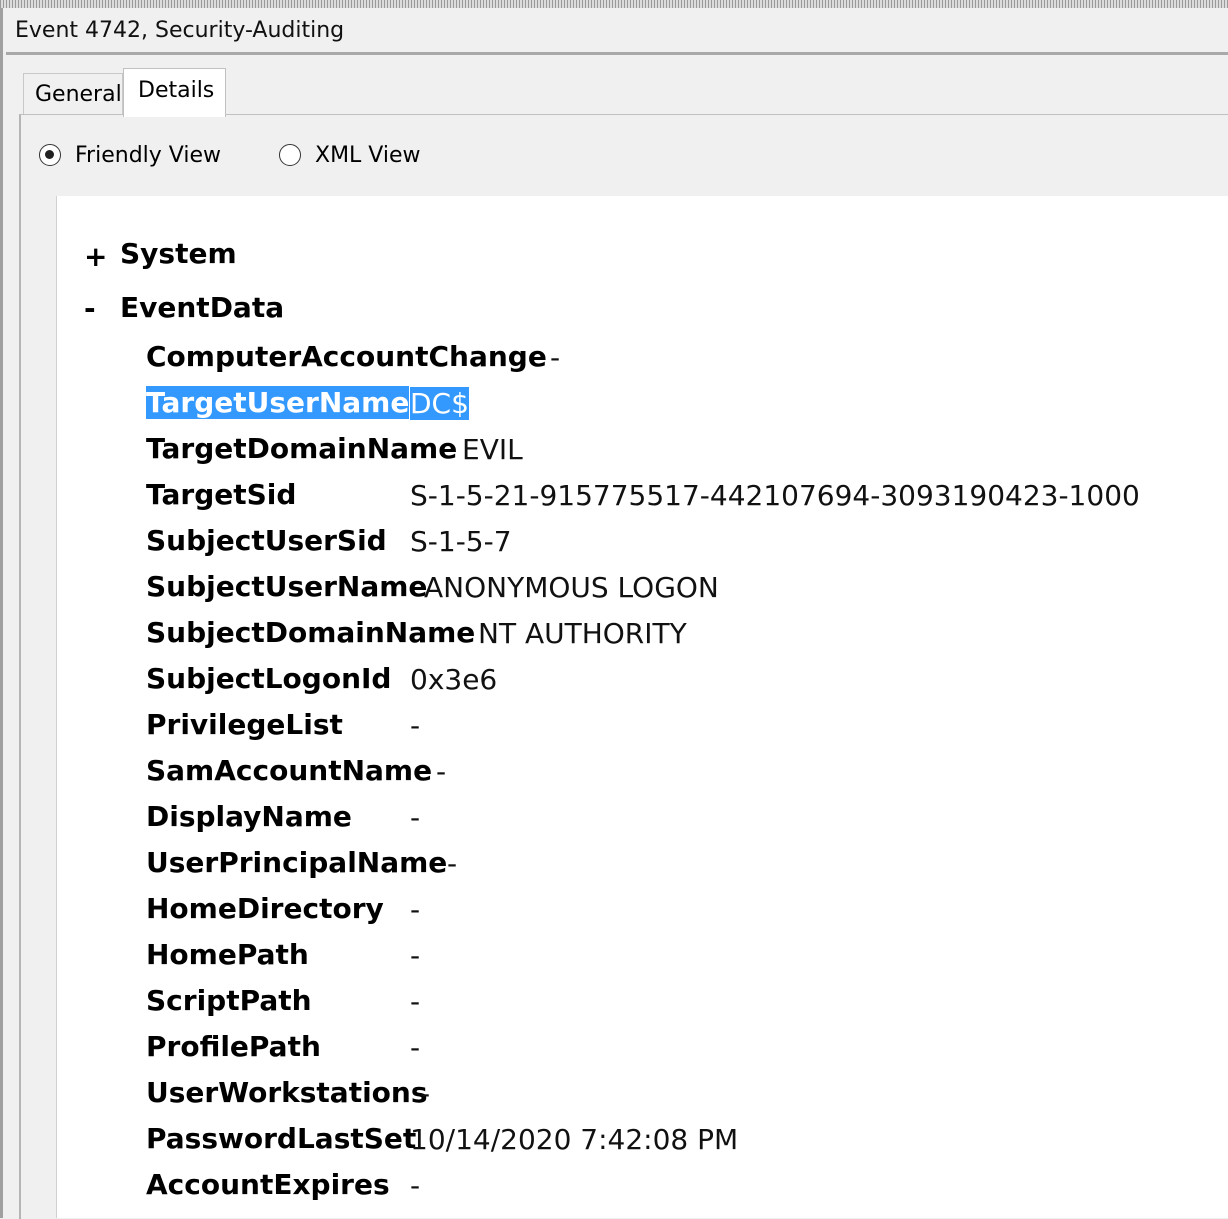  I want to click on field-value: EVIL, so click(492, 449).